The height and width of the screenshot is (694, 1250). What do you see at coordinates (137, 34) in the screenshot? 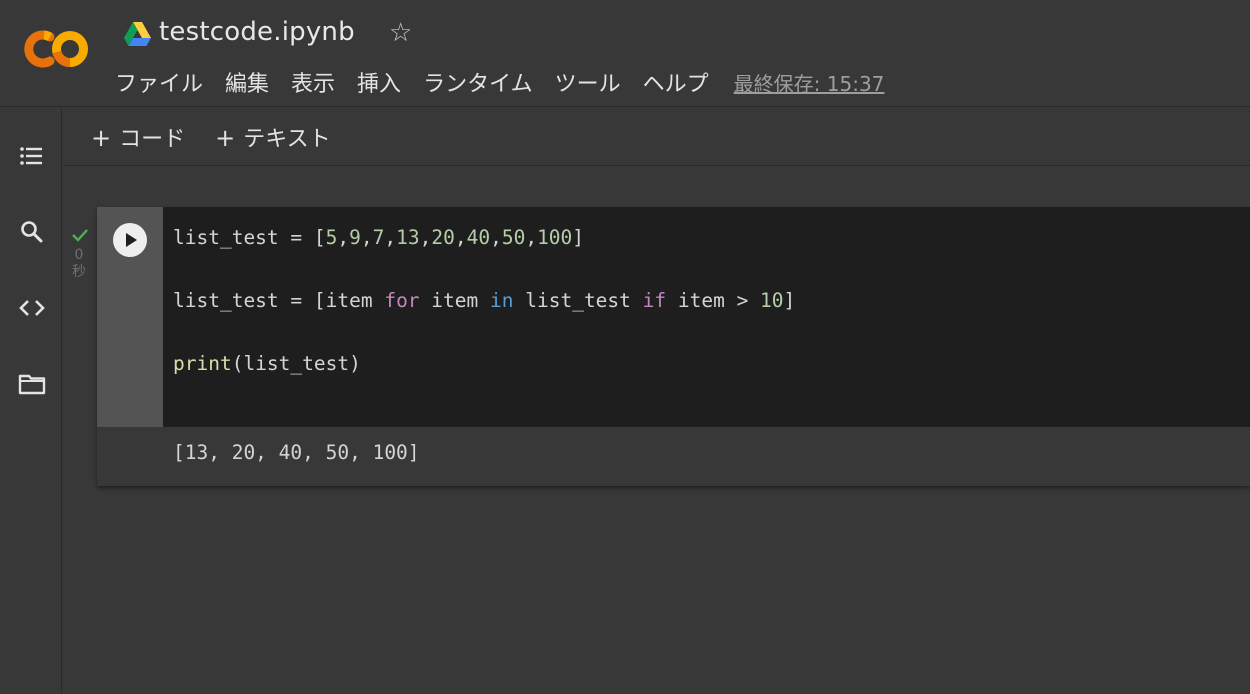
I see `google-drive-icon` at bounding box center [137, 34].